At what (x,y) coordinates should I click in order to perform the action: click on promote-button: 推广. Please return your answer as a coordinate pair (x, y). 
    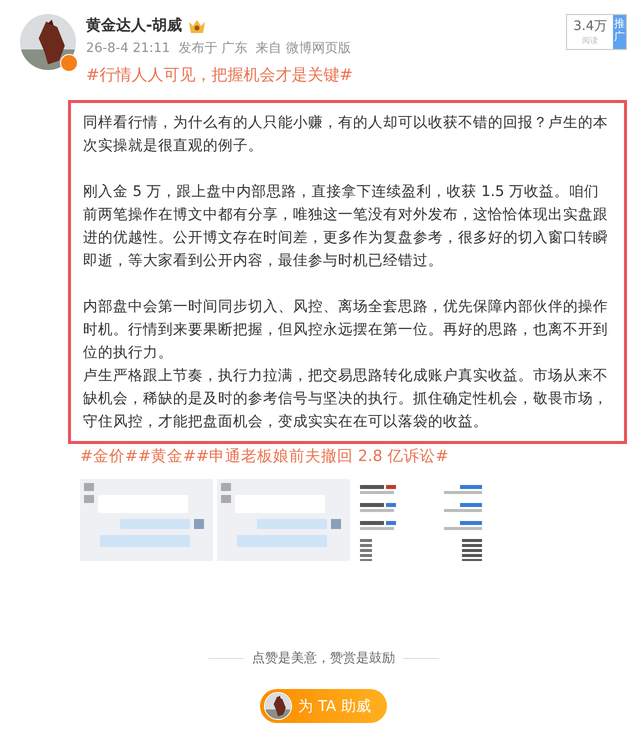
    Looking at the image, I should click on (619, 32).